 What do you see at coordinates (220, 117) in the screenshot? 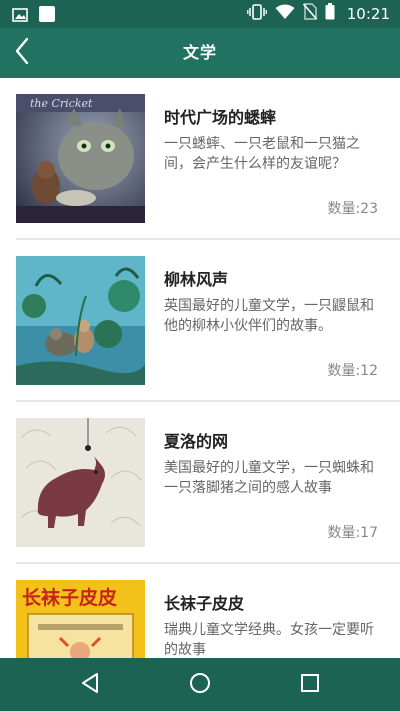
I see `book-title: 时代广场的蟋蟀` at bounding box center [220, 117].